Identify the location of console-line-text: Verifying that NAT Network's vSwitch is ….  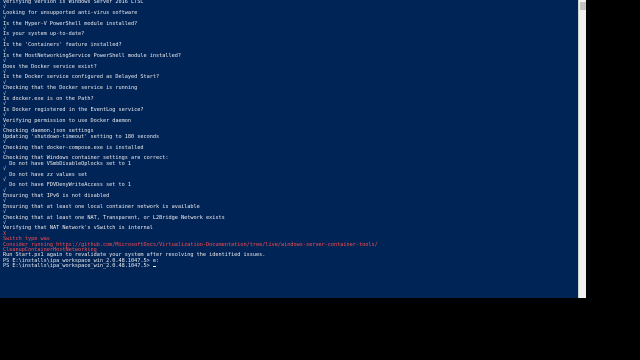
(78, 228).